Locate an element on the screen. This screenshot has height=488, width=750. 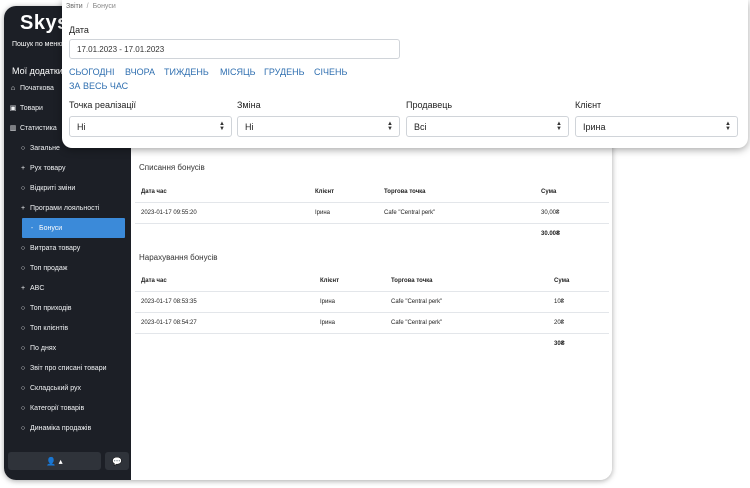
sidebar-item-label: Категорії товарів is located at coordinates (57, 408).